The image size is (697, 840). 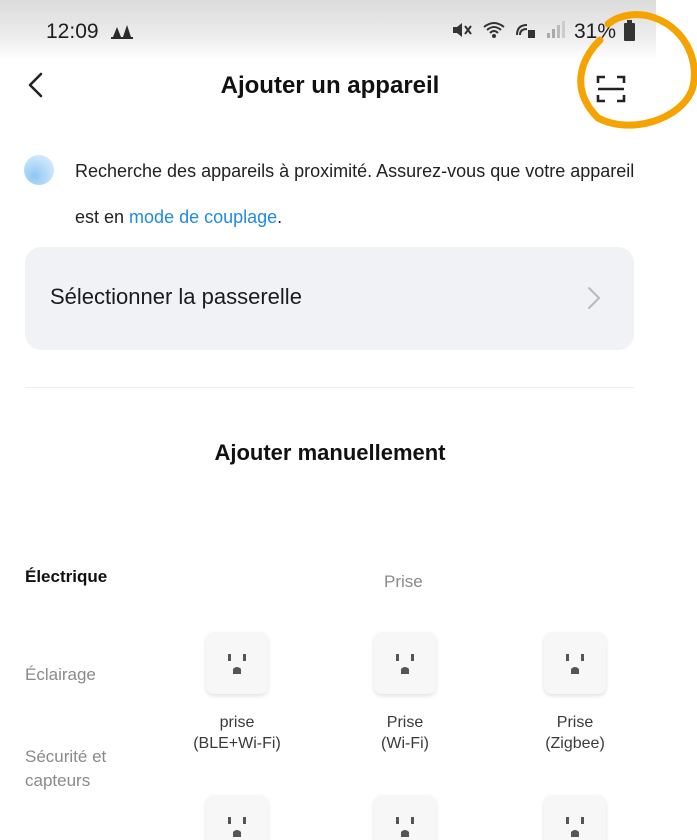 What do you see at coordinates (575, 733) in the screenshot?
I see `device-name: Prise (Zigbee)` at bounding box center [575, 733].